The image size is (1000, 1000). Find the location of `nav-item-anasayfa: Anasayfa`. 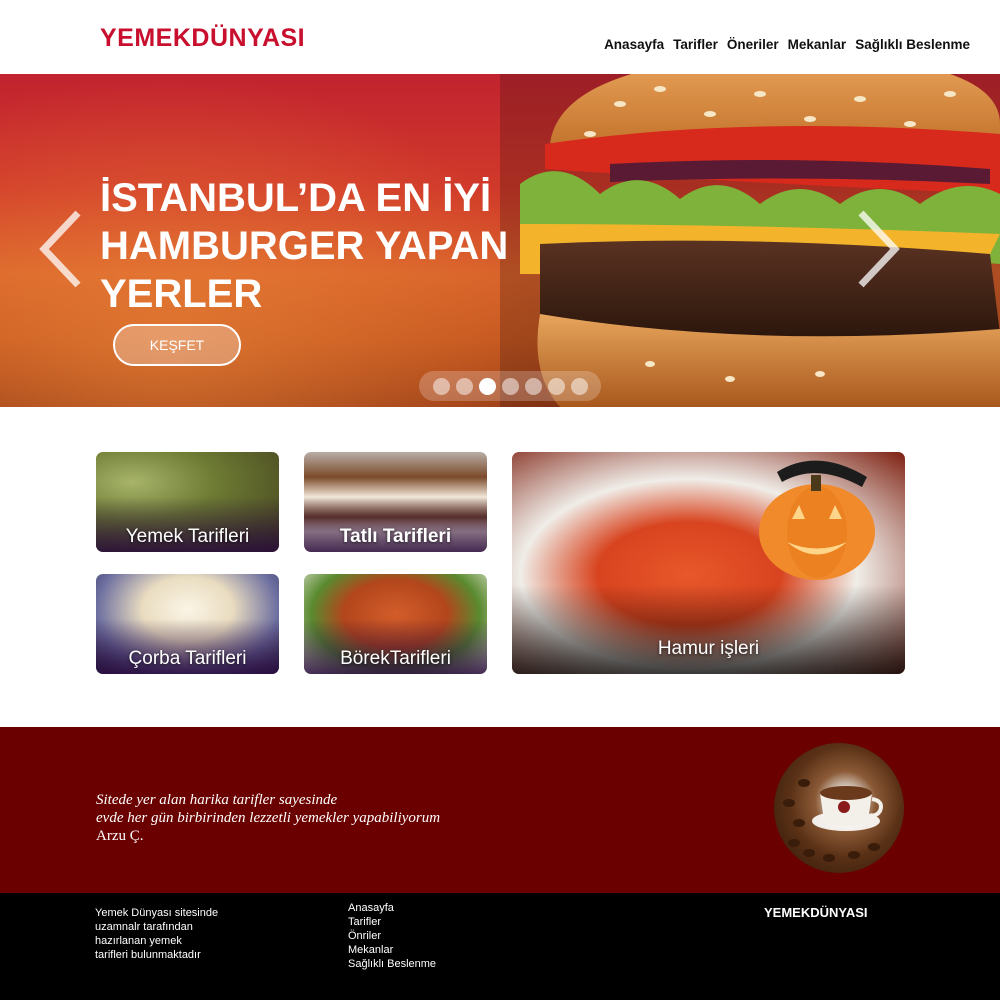

nav-item-anasayfa: Anasayfa is located at coordinates (634, 44).